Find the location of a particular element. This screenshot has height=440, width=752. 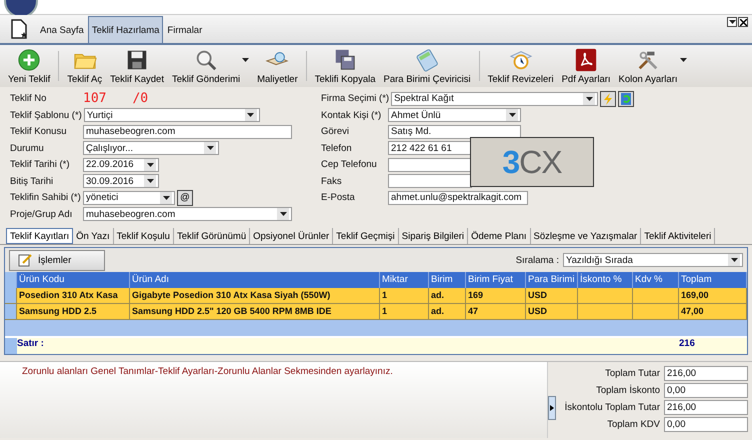

toolbar-button: Teklif Gönderimi is located at coordinates (206, 66).